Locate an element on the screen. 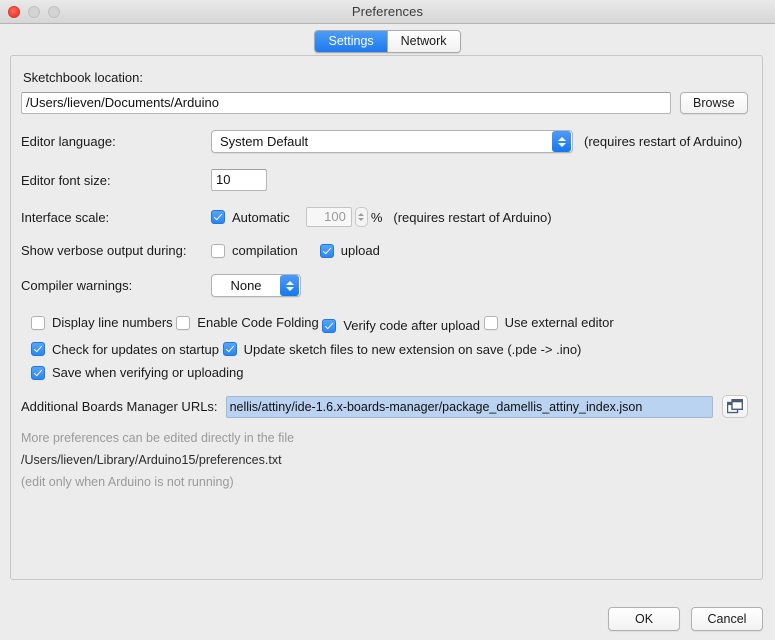 This screenshot has width=775, height=640. editor-language-value: System Default is located at coordinates (264, 141).